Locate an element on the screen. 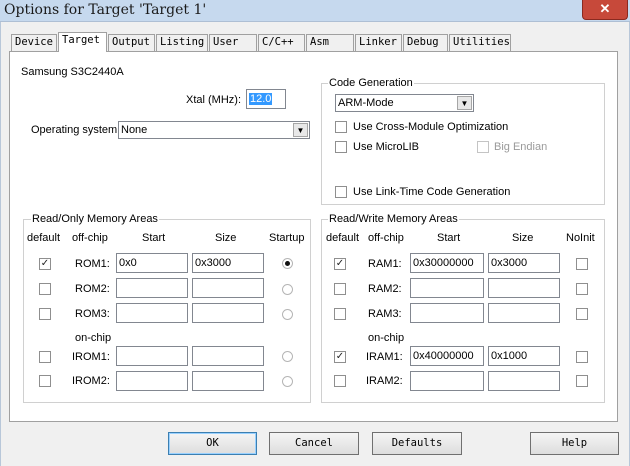 The image size is (630, 466). rom-header-size: Size is located at coordinates (226, 238).